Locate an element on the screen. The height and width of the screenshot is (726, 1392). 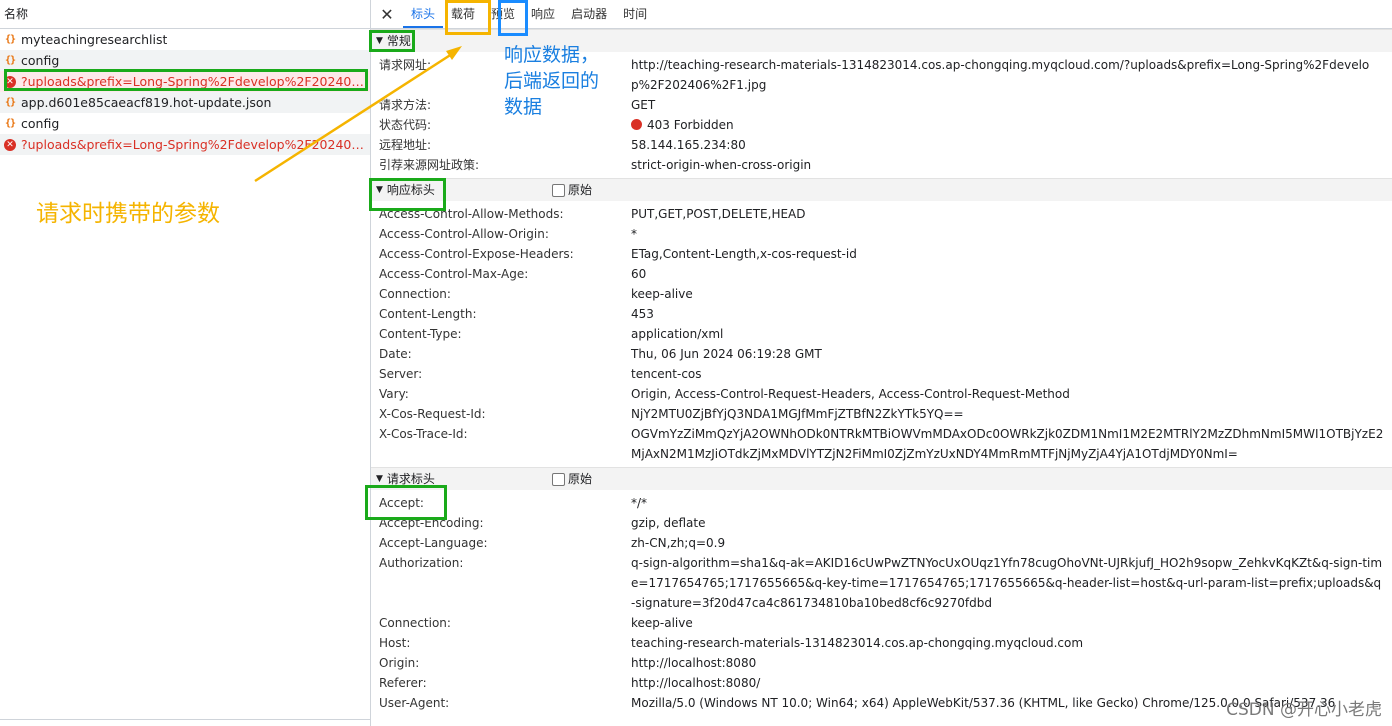
response-raw-toggle: 原始 is located at coordinates (572, 190).